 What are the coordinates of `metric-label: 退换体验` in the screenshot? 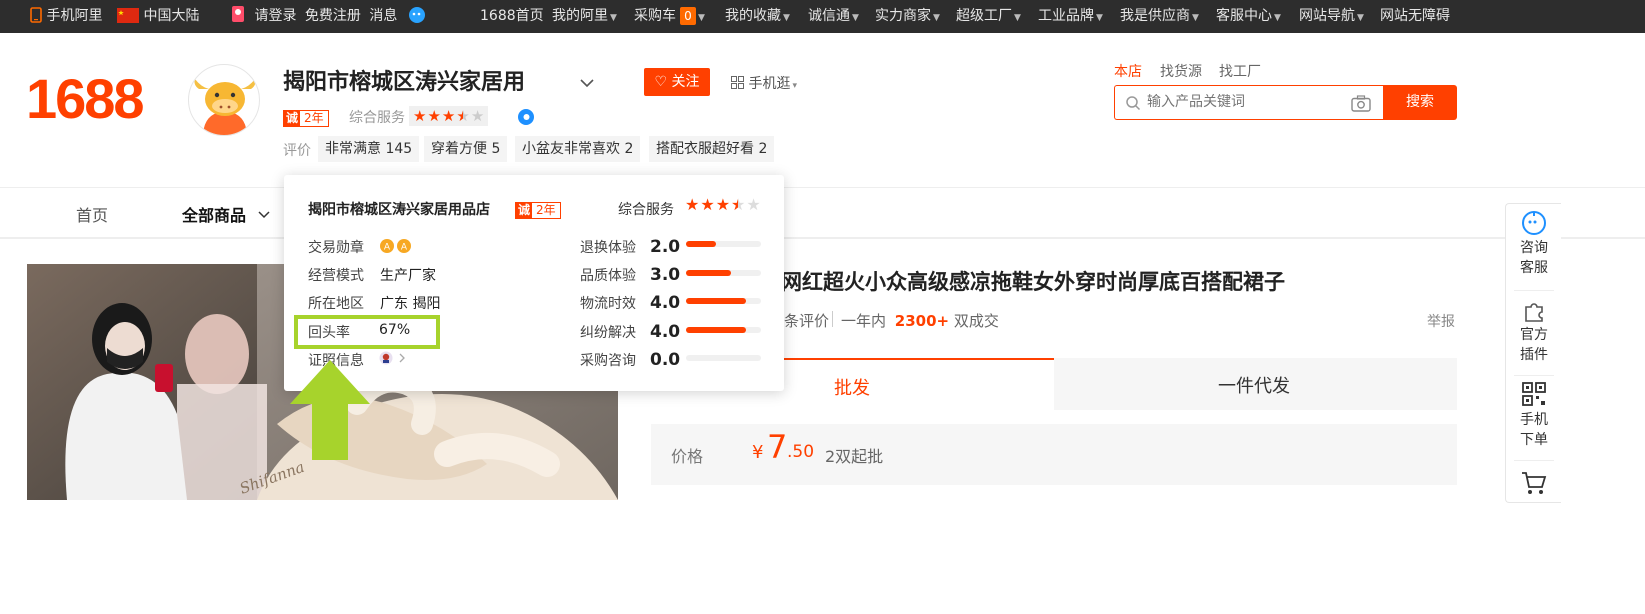 It's located at (608, 248).